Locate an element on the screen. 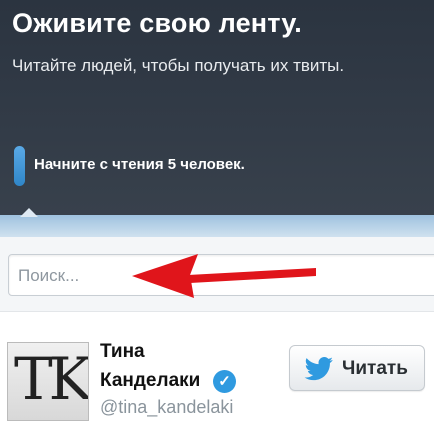 This screenshot has height=421, width=434. follow-button-label: Читать is located at coordinates (375, 368).